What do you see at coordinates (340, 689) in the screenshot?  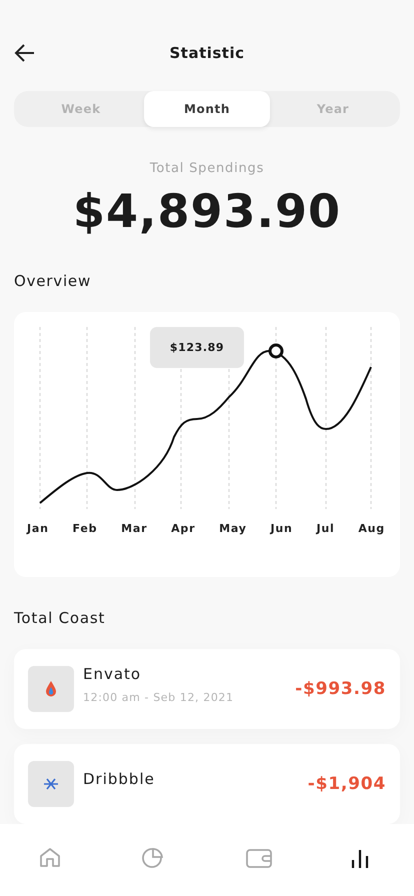 I see `transaction-amount: -$993.98` at bounding box center [340, 689].